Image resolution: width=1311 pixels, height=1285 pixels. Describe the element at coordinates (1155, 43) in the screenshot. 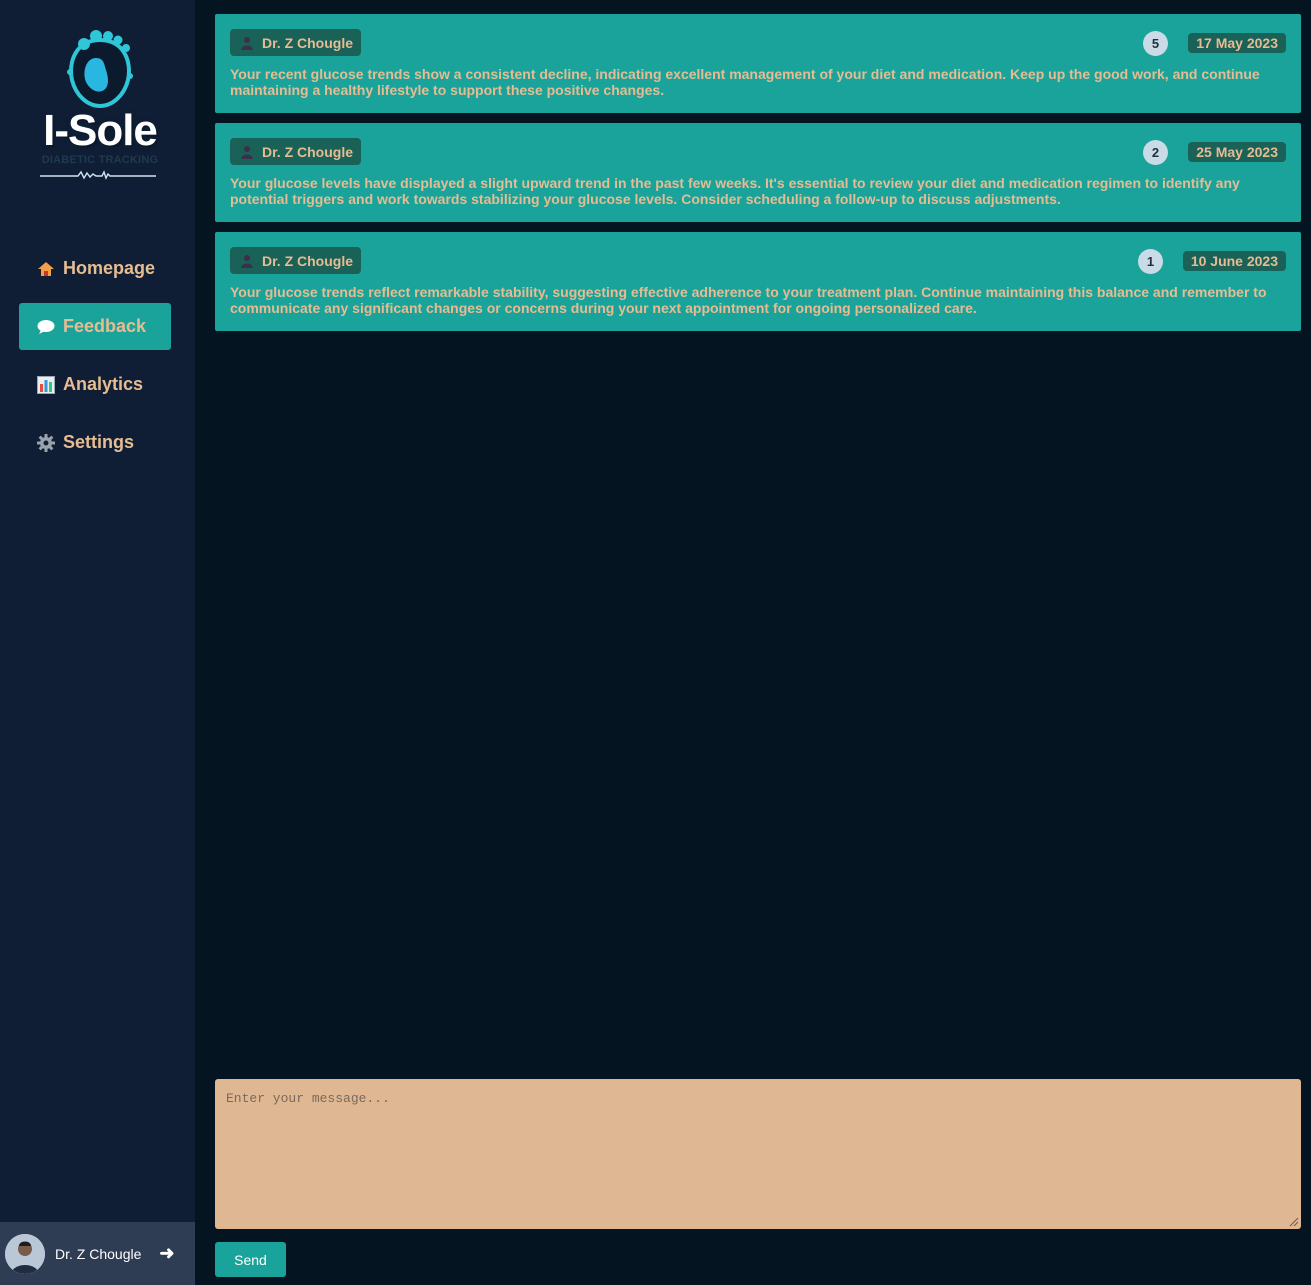

I see `rating-badge: 5` at that location.